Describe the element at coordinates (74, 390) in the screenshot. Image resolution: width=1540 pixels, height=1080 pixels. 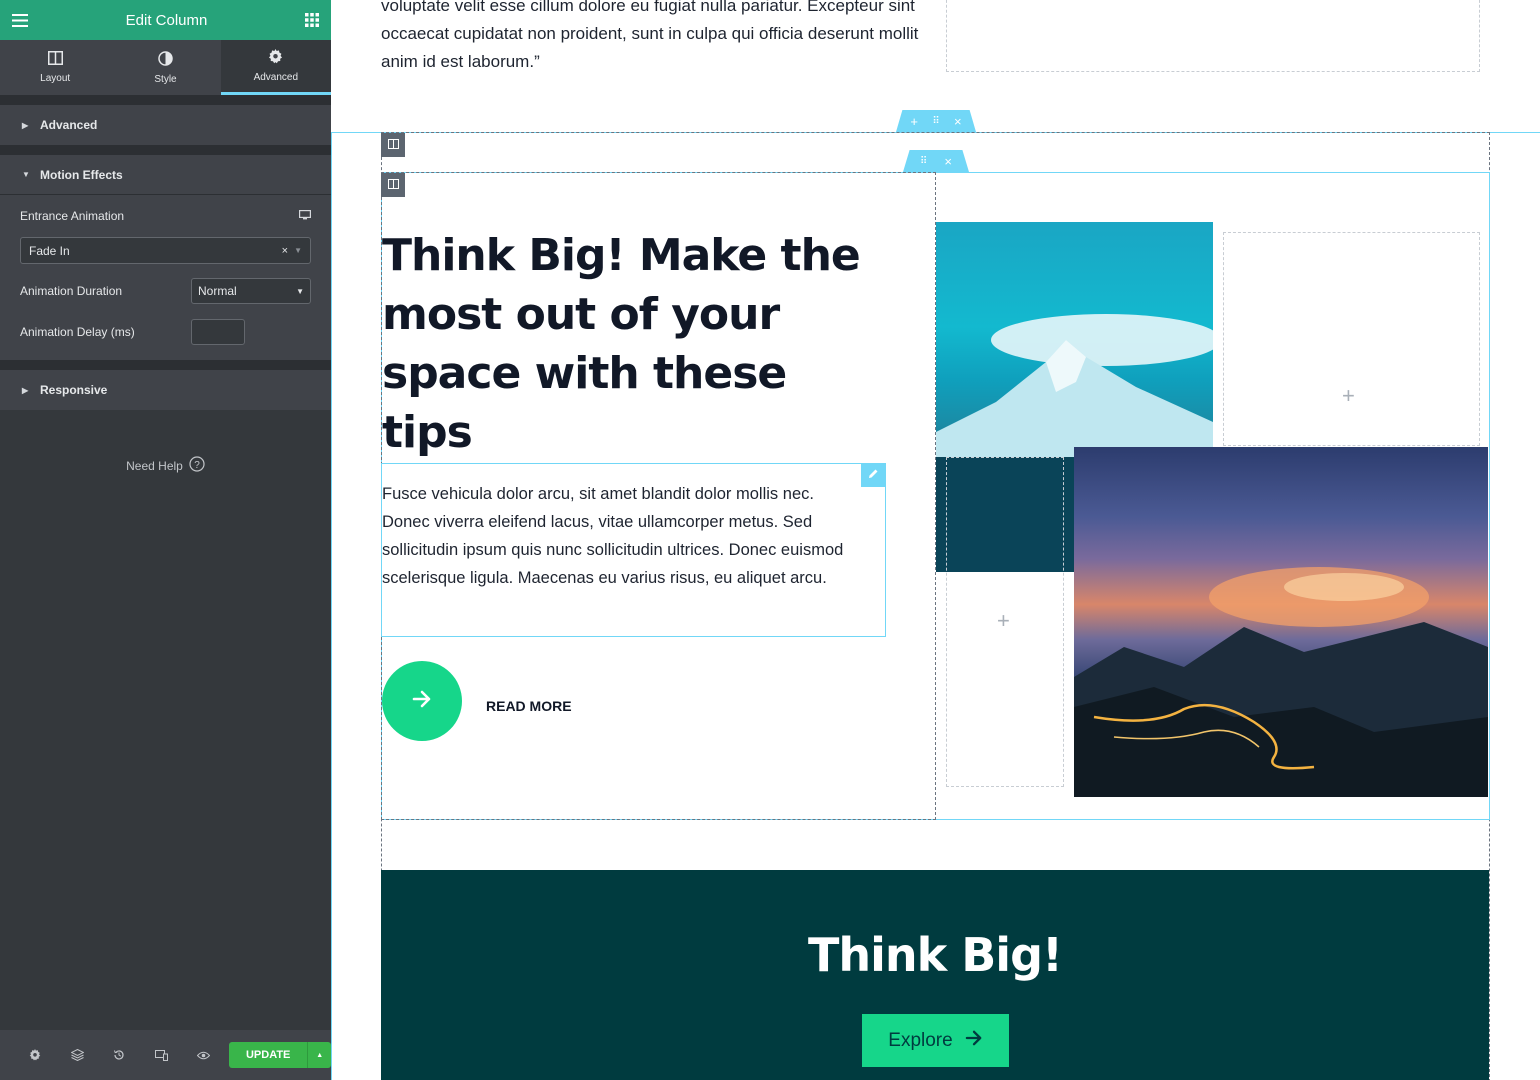
I see `section-label: Responsive` at that location.